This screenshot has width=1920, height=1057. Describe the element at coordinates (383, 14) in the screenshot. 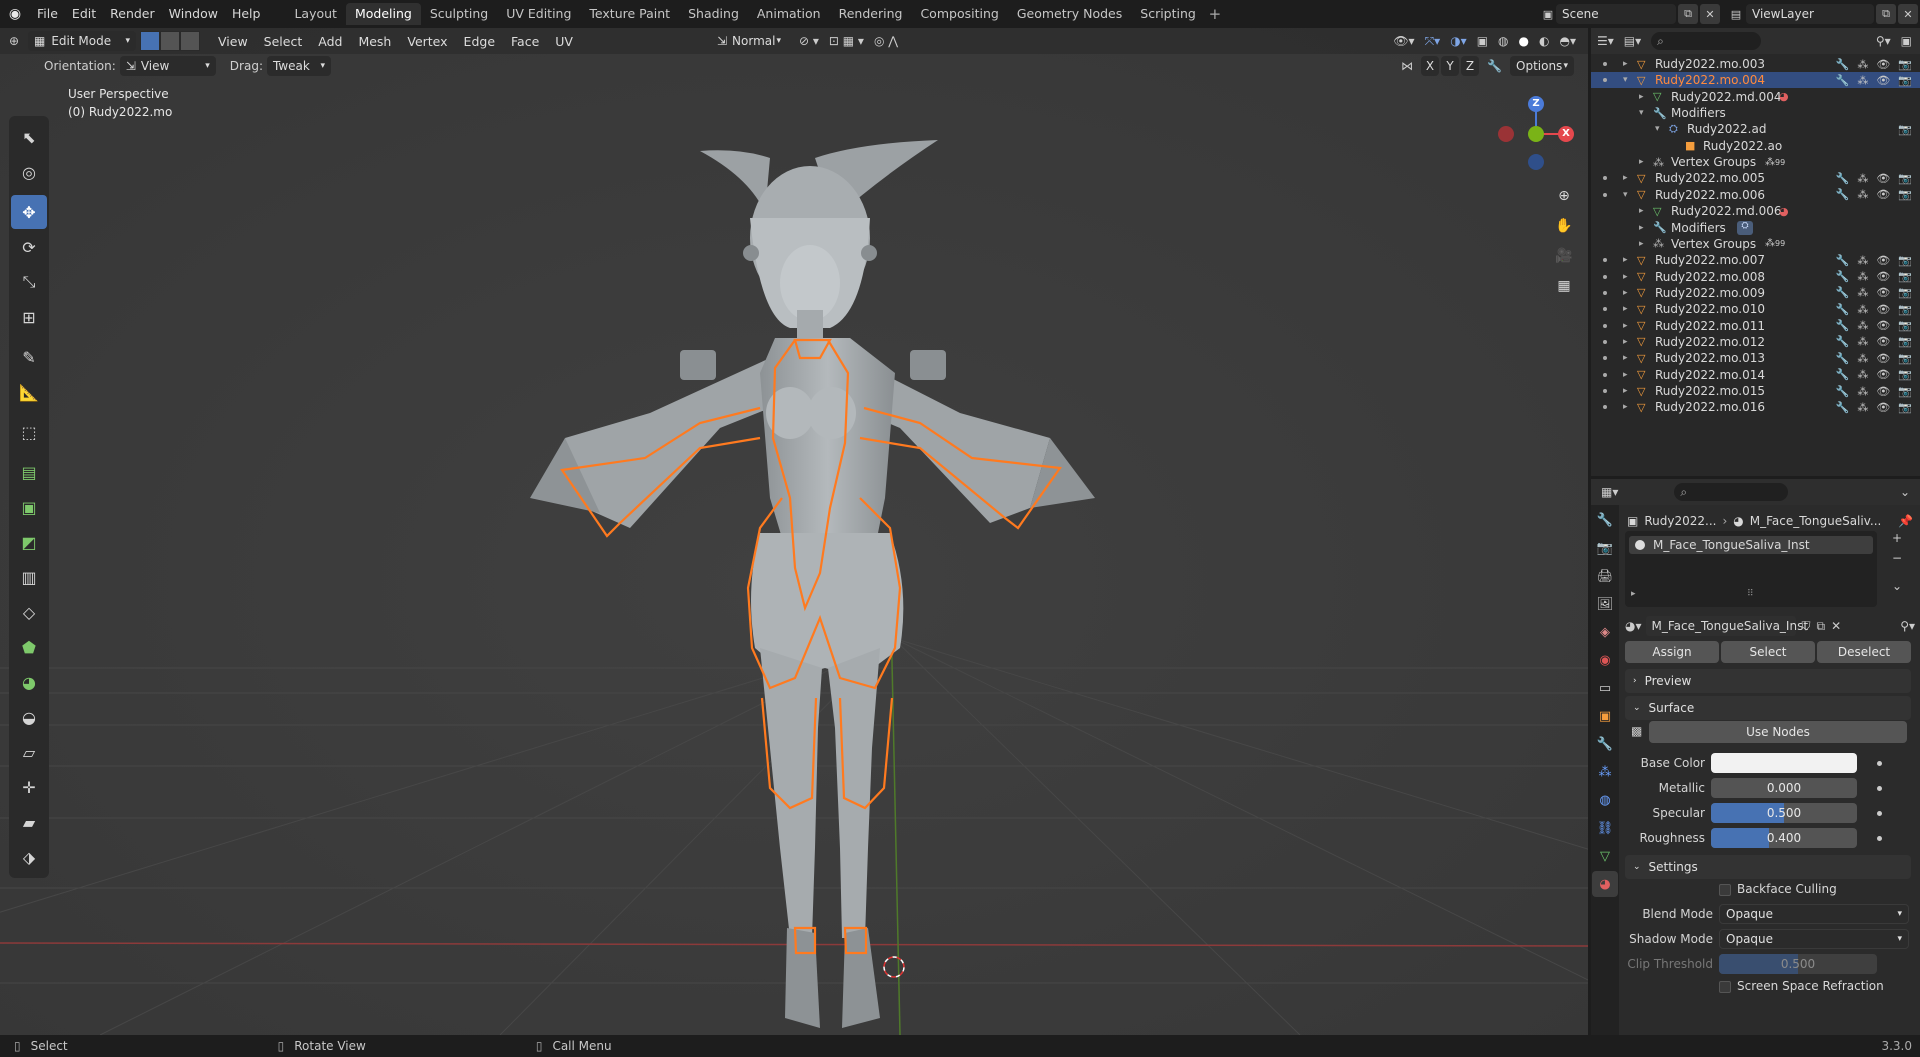

I see `tab-modeling: Modeling` at that location.